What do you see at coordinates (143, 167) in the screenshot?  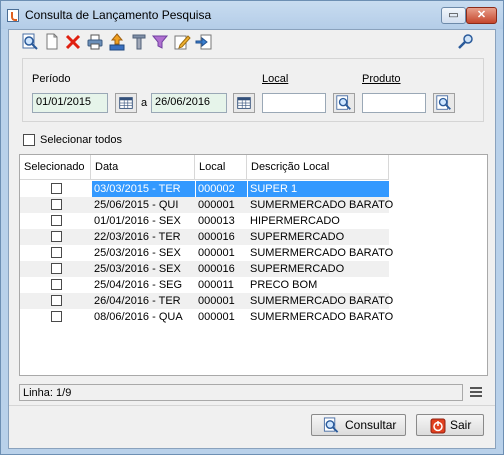 I see `column-header-data: Data` at bounding box center [143, 167].